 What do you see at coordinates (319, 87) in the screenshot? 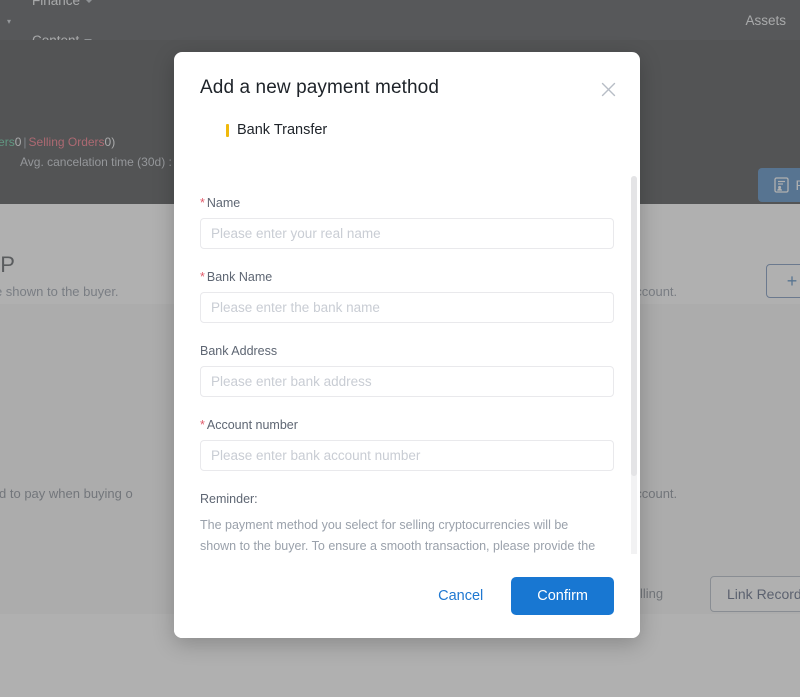
I see `dialog-title: Add a new payment method` at bounding box center [319, 87].